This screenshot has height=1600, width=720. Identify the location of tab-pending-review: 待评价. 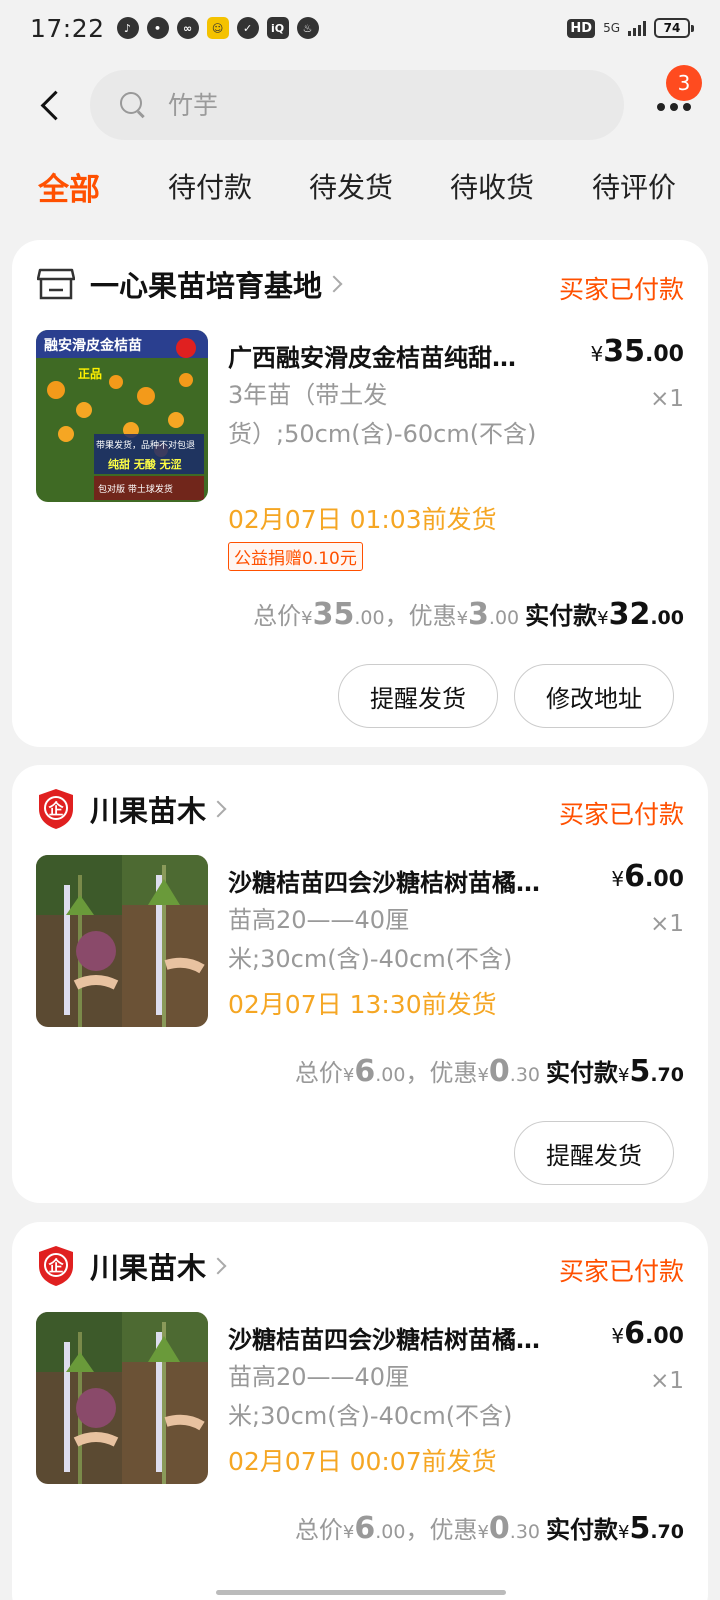
(634, 186).